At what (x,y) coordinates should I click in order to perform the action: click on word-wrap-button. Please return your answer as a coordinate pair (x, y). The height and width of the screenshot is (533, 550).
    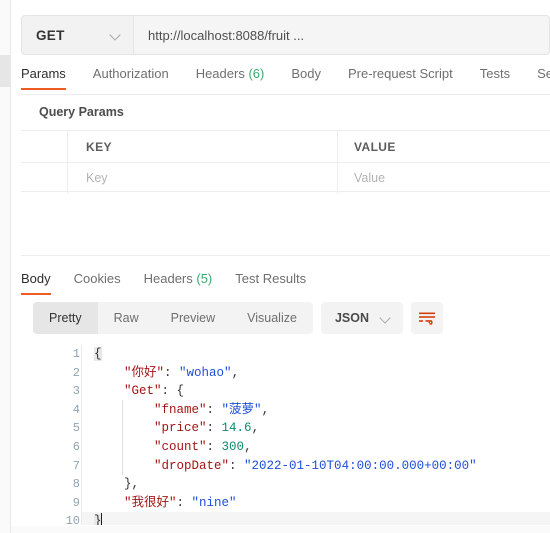
    Looking at the image, I should click on (427, 318).